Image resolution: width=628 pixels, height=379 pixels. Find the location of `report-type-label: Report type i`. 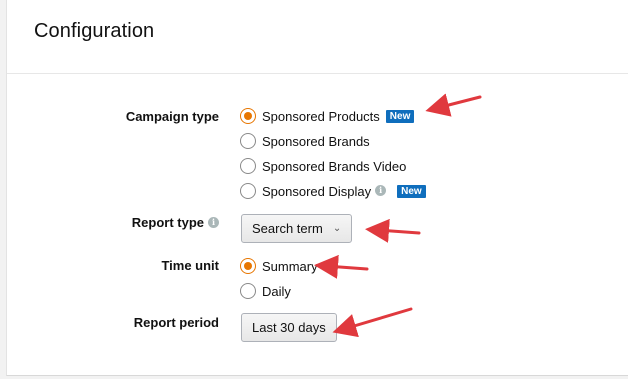

report-type-label: Report type i is located at coordinates (119, 222).